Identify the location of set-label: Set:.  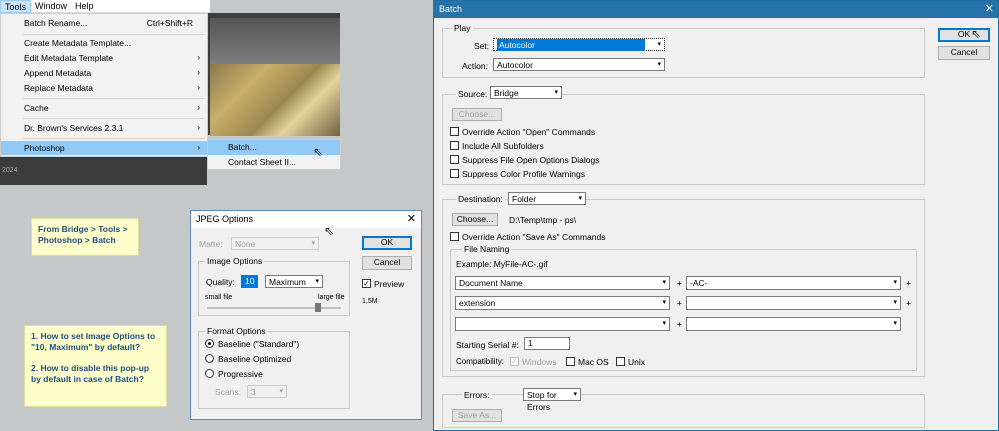
(482, 46).